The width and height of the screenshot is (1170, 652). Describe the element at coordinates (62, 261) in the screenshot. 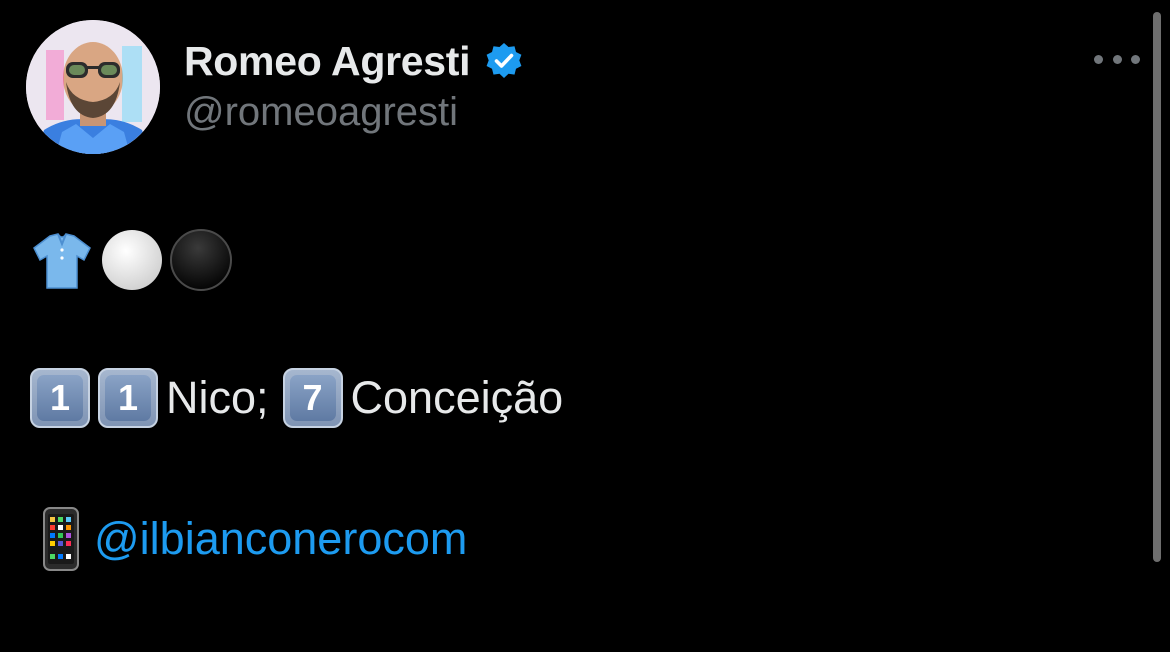

I see `shirt-icon` at that location.